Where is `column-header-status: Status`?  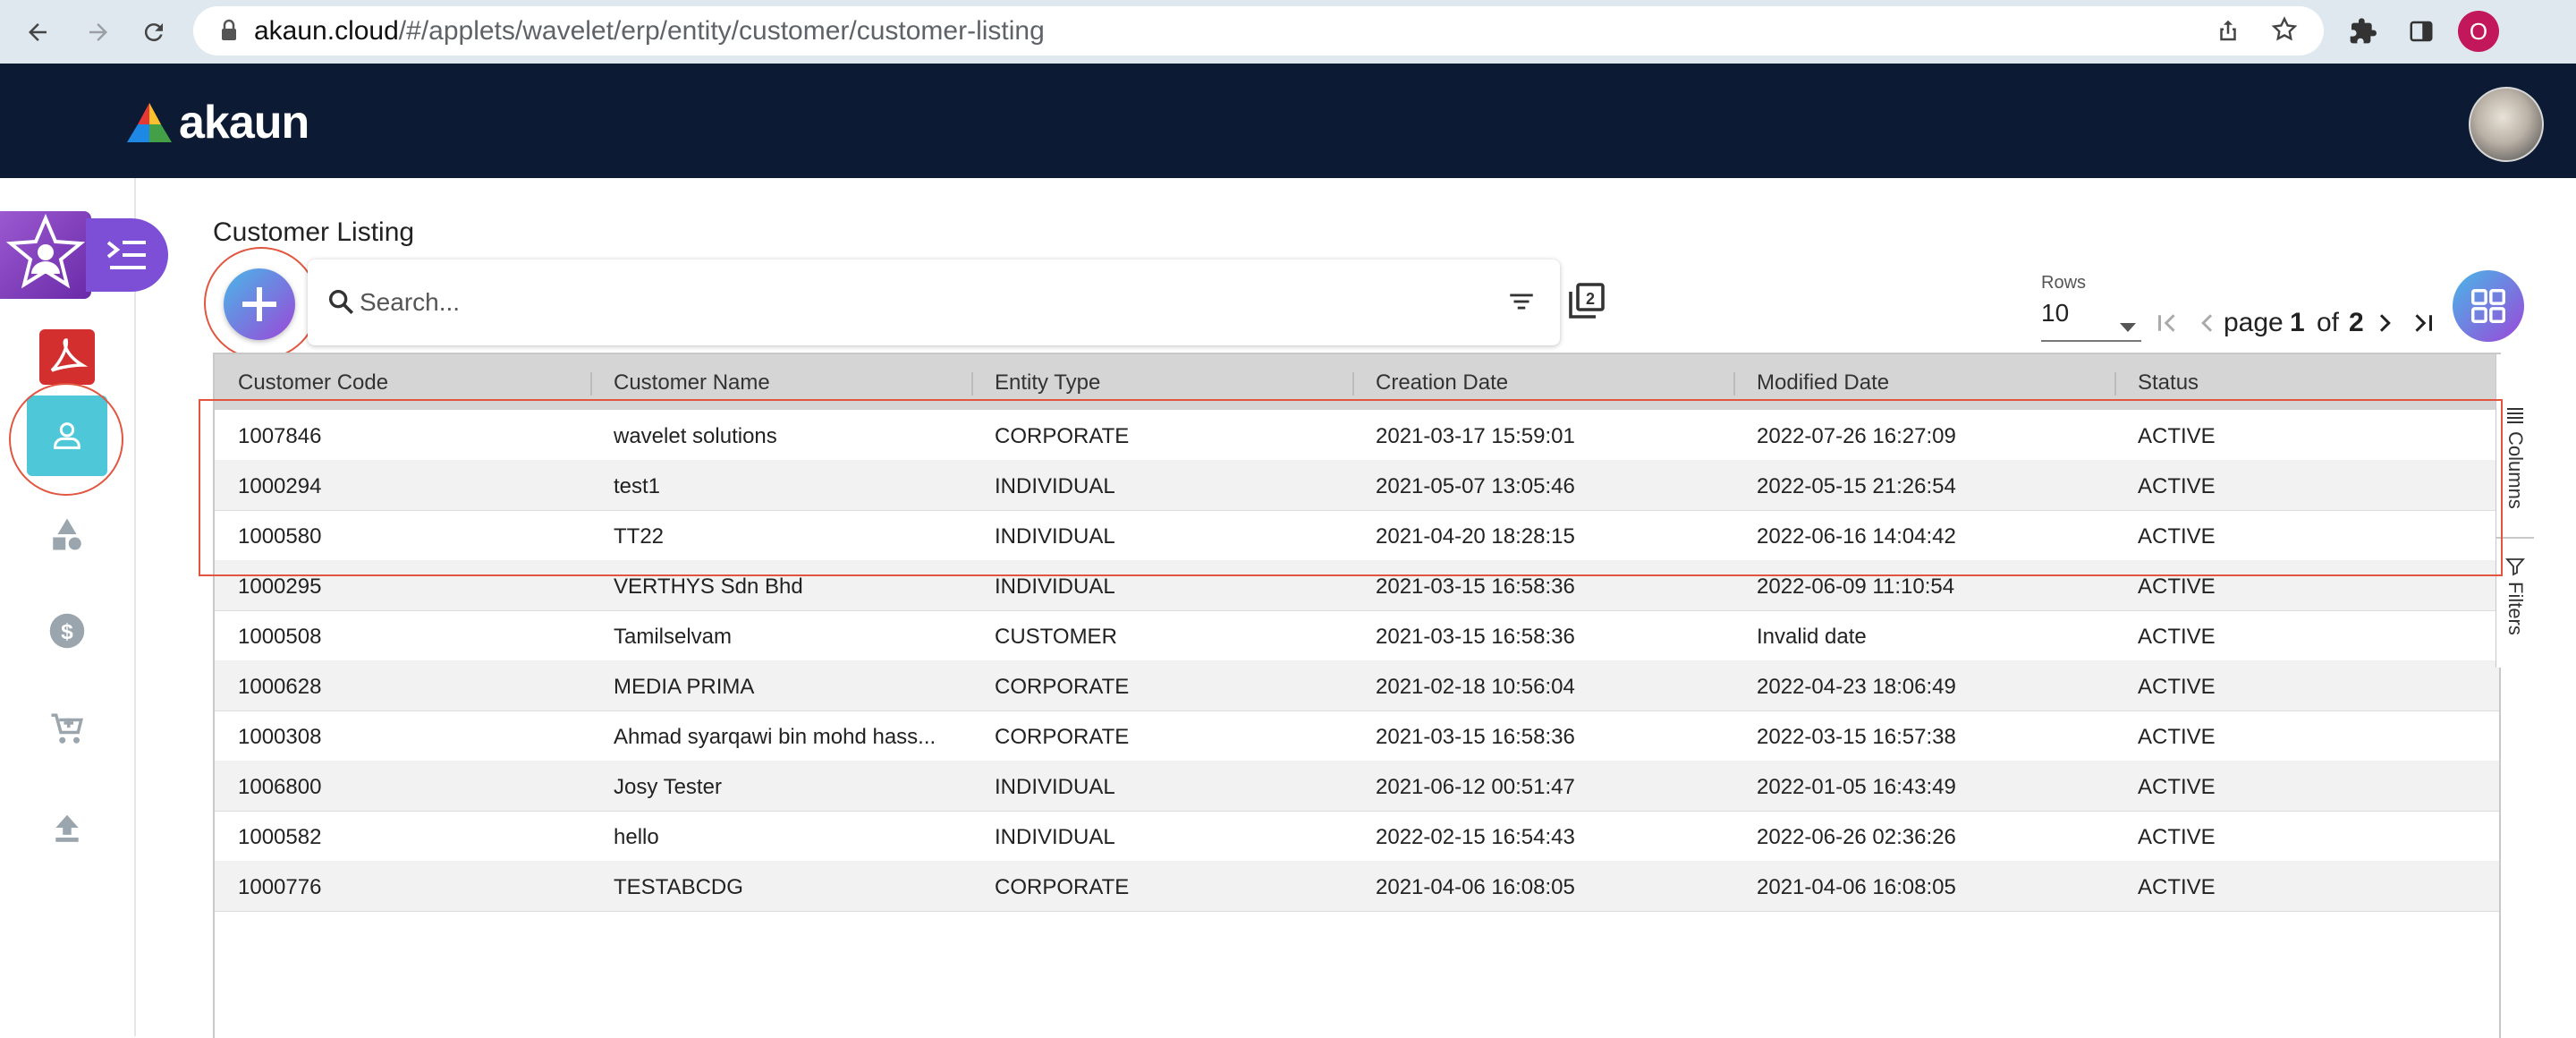
column-header-status: Status is located at coordinates (2168, 383).